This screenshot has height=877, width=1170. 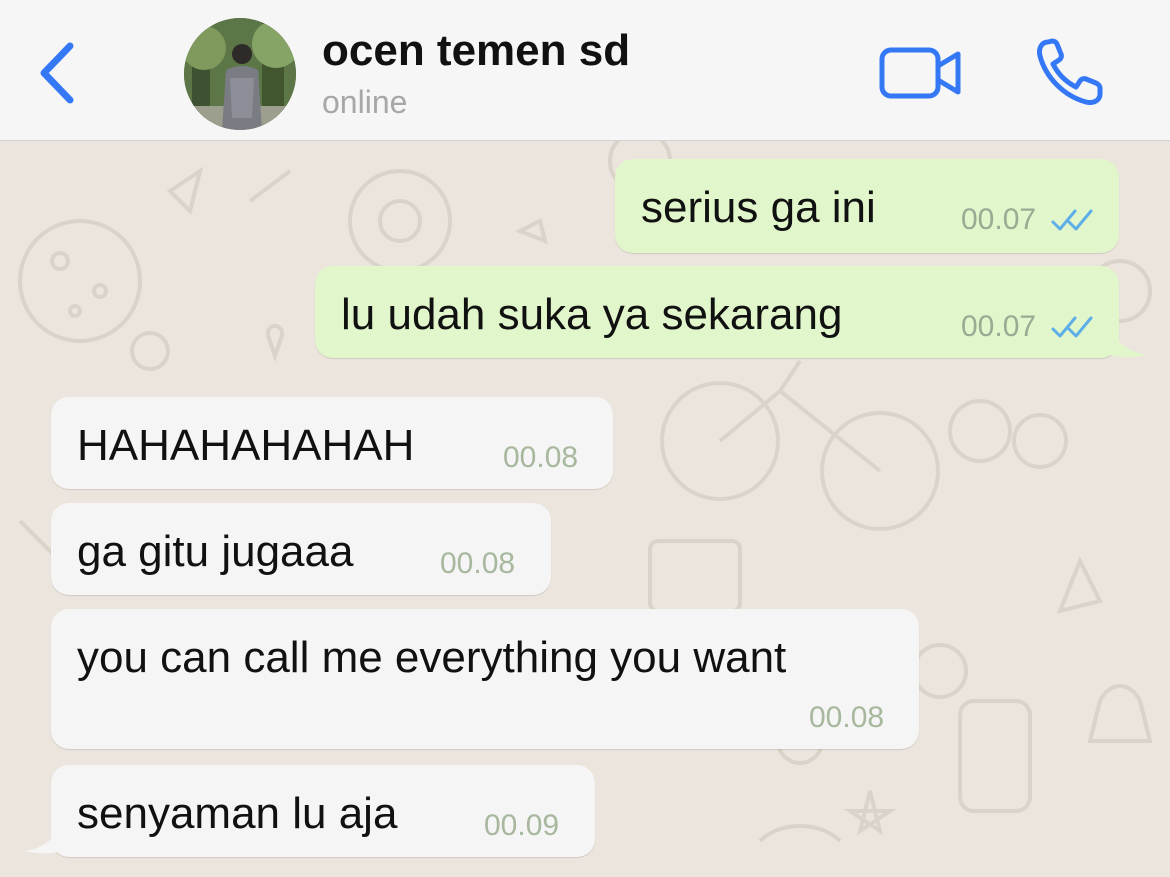 I want to click on contact-avatar, so click(x=240, y=74).